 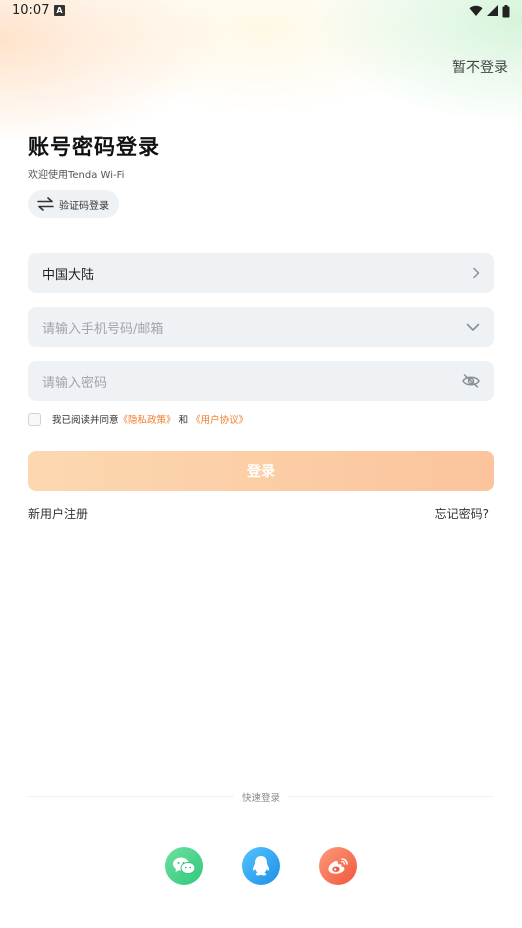 I want to click on agreement-row: 我已阅读并同意《隐私政策》 和 《用户协议》, so click(x=138, y=419).